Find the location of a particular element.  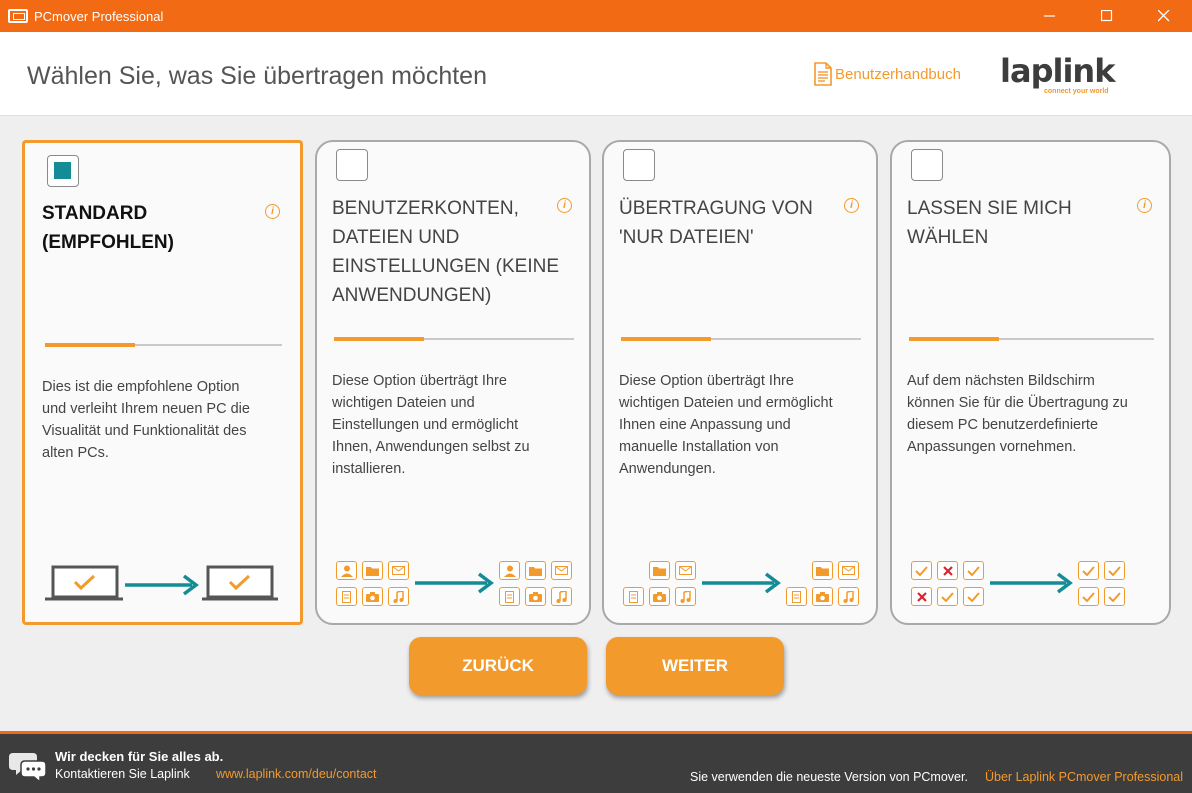

laplink-logo: laplink connect your world is located at coordinates (1065, 77).